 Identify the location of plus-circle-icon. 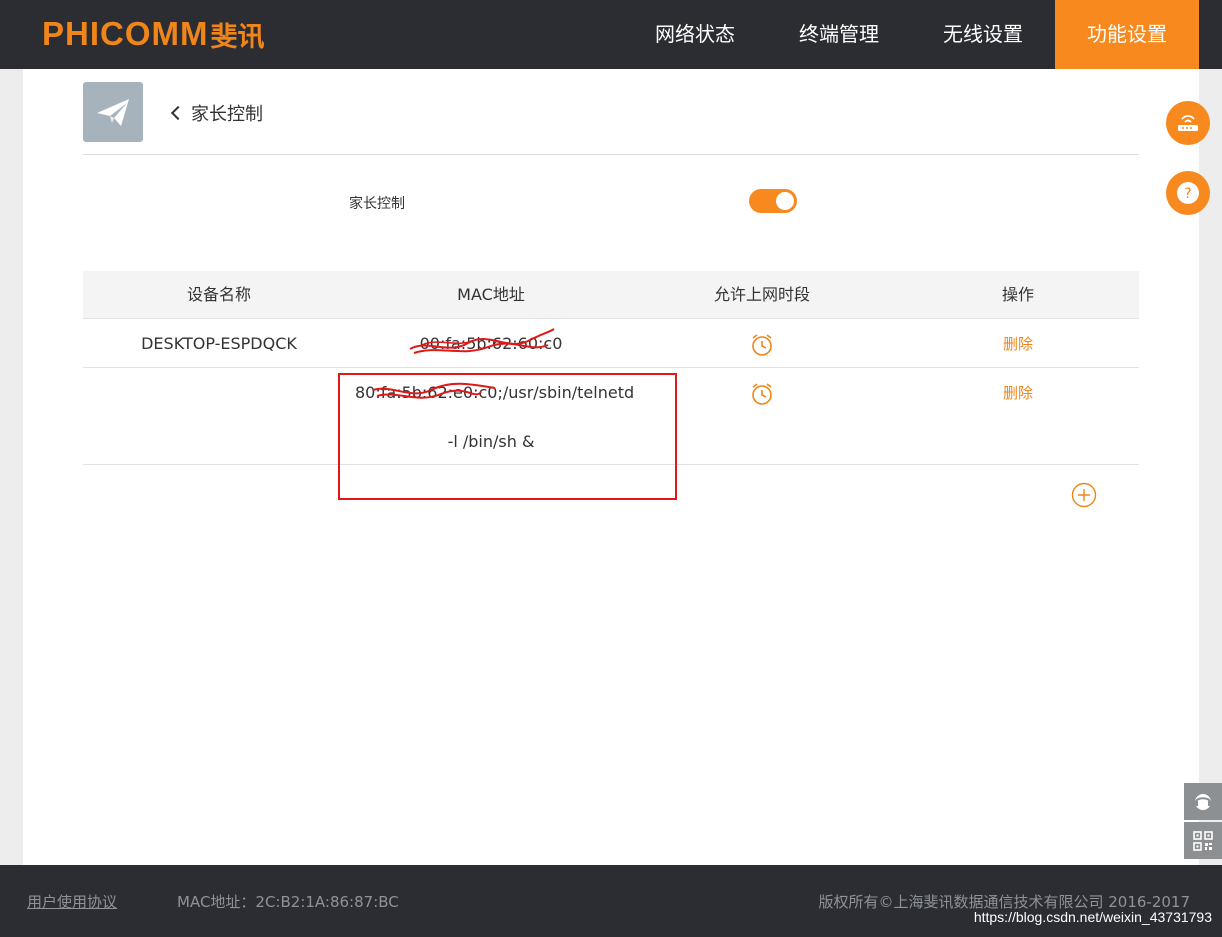
(1084, 495).